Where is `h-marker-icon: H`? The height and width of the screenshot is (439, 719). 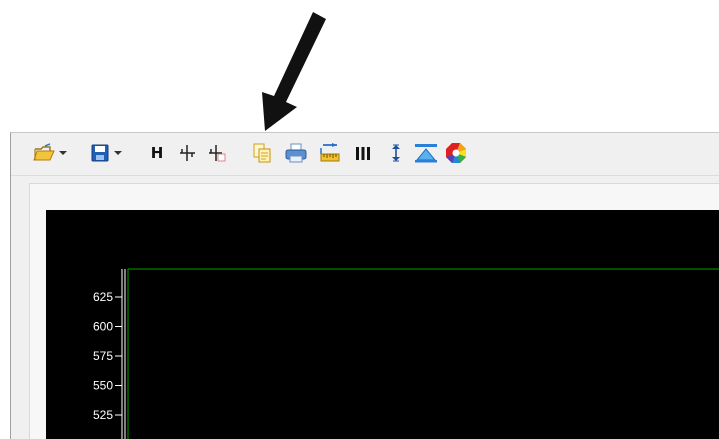
h-marker-icon: H is located at coordinates (157, 153).